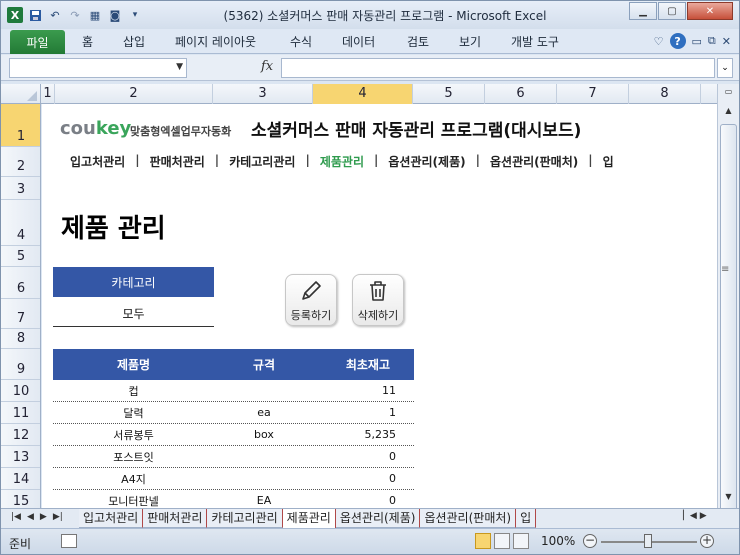 The height and width of the screenshot is (555, 740). Describe the element at coordinates (521, 94) in the screenshot. I see `column-header-cell: 6` at that location.